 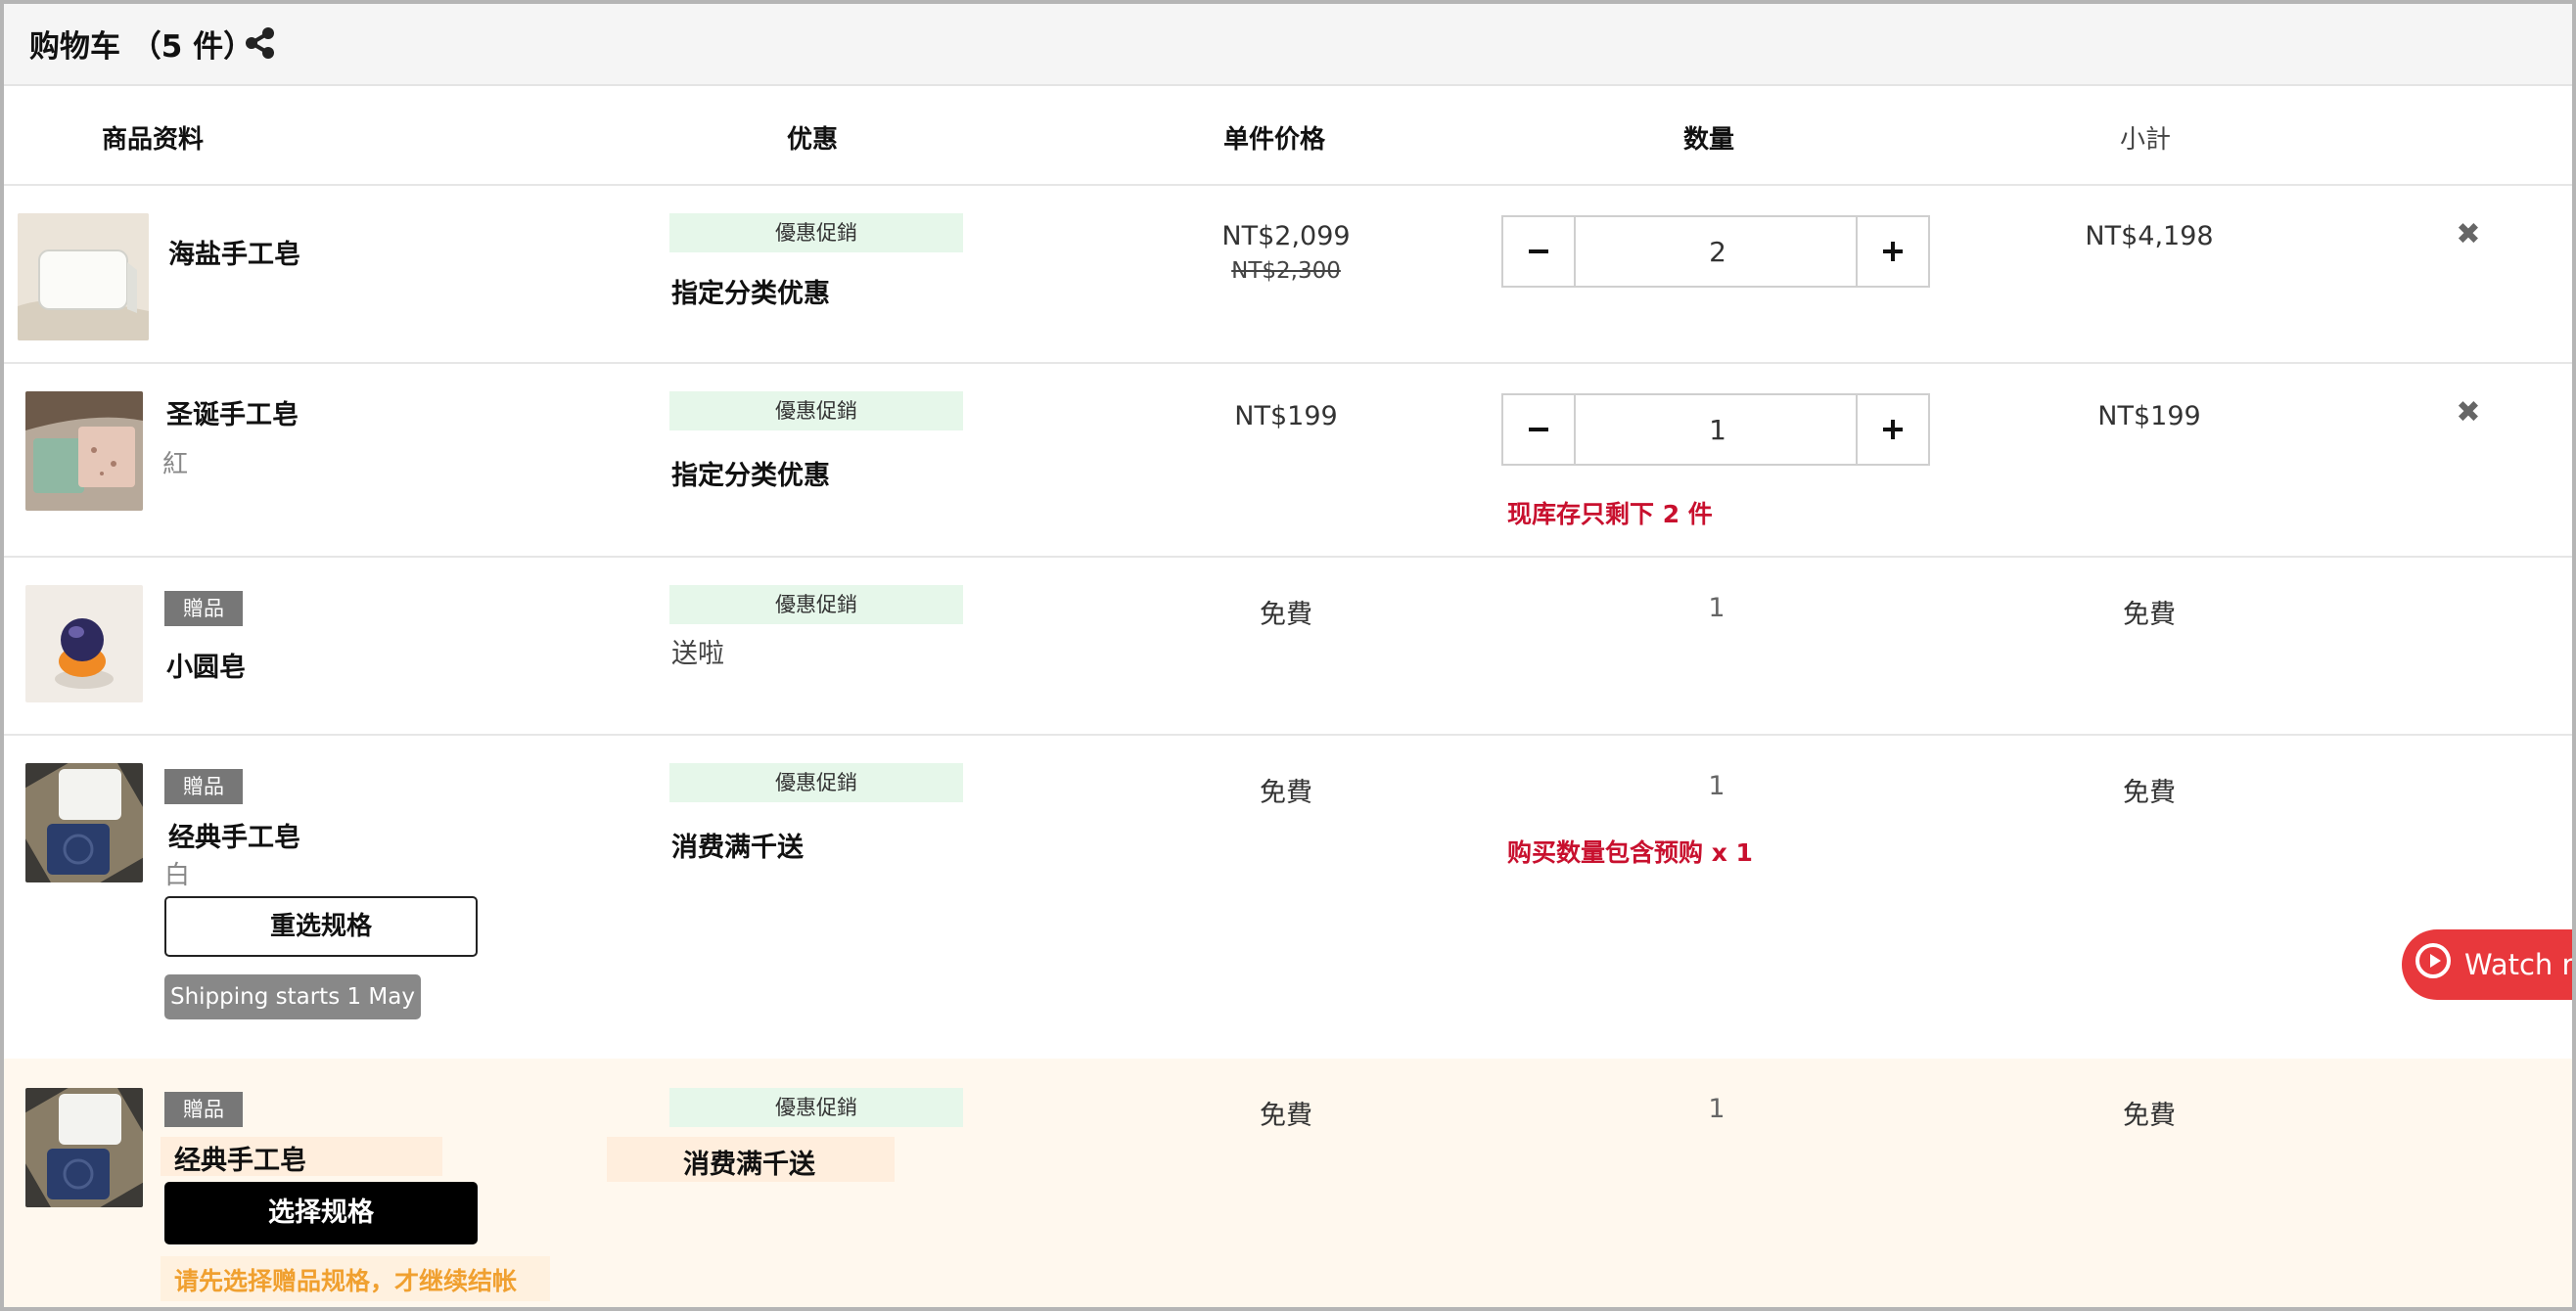 I want to click on original-price: NT$2,300, so click(x=1286, y=271).